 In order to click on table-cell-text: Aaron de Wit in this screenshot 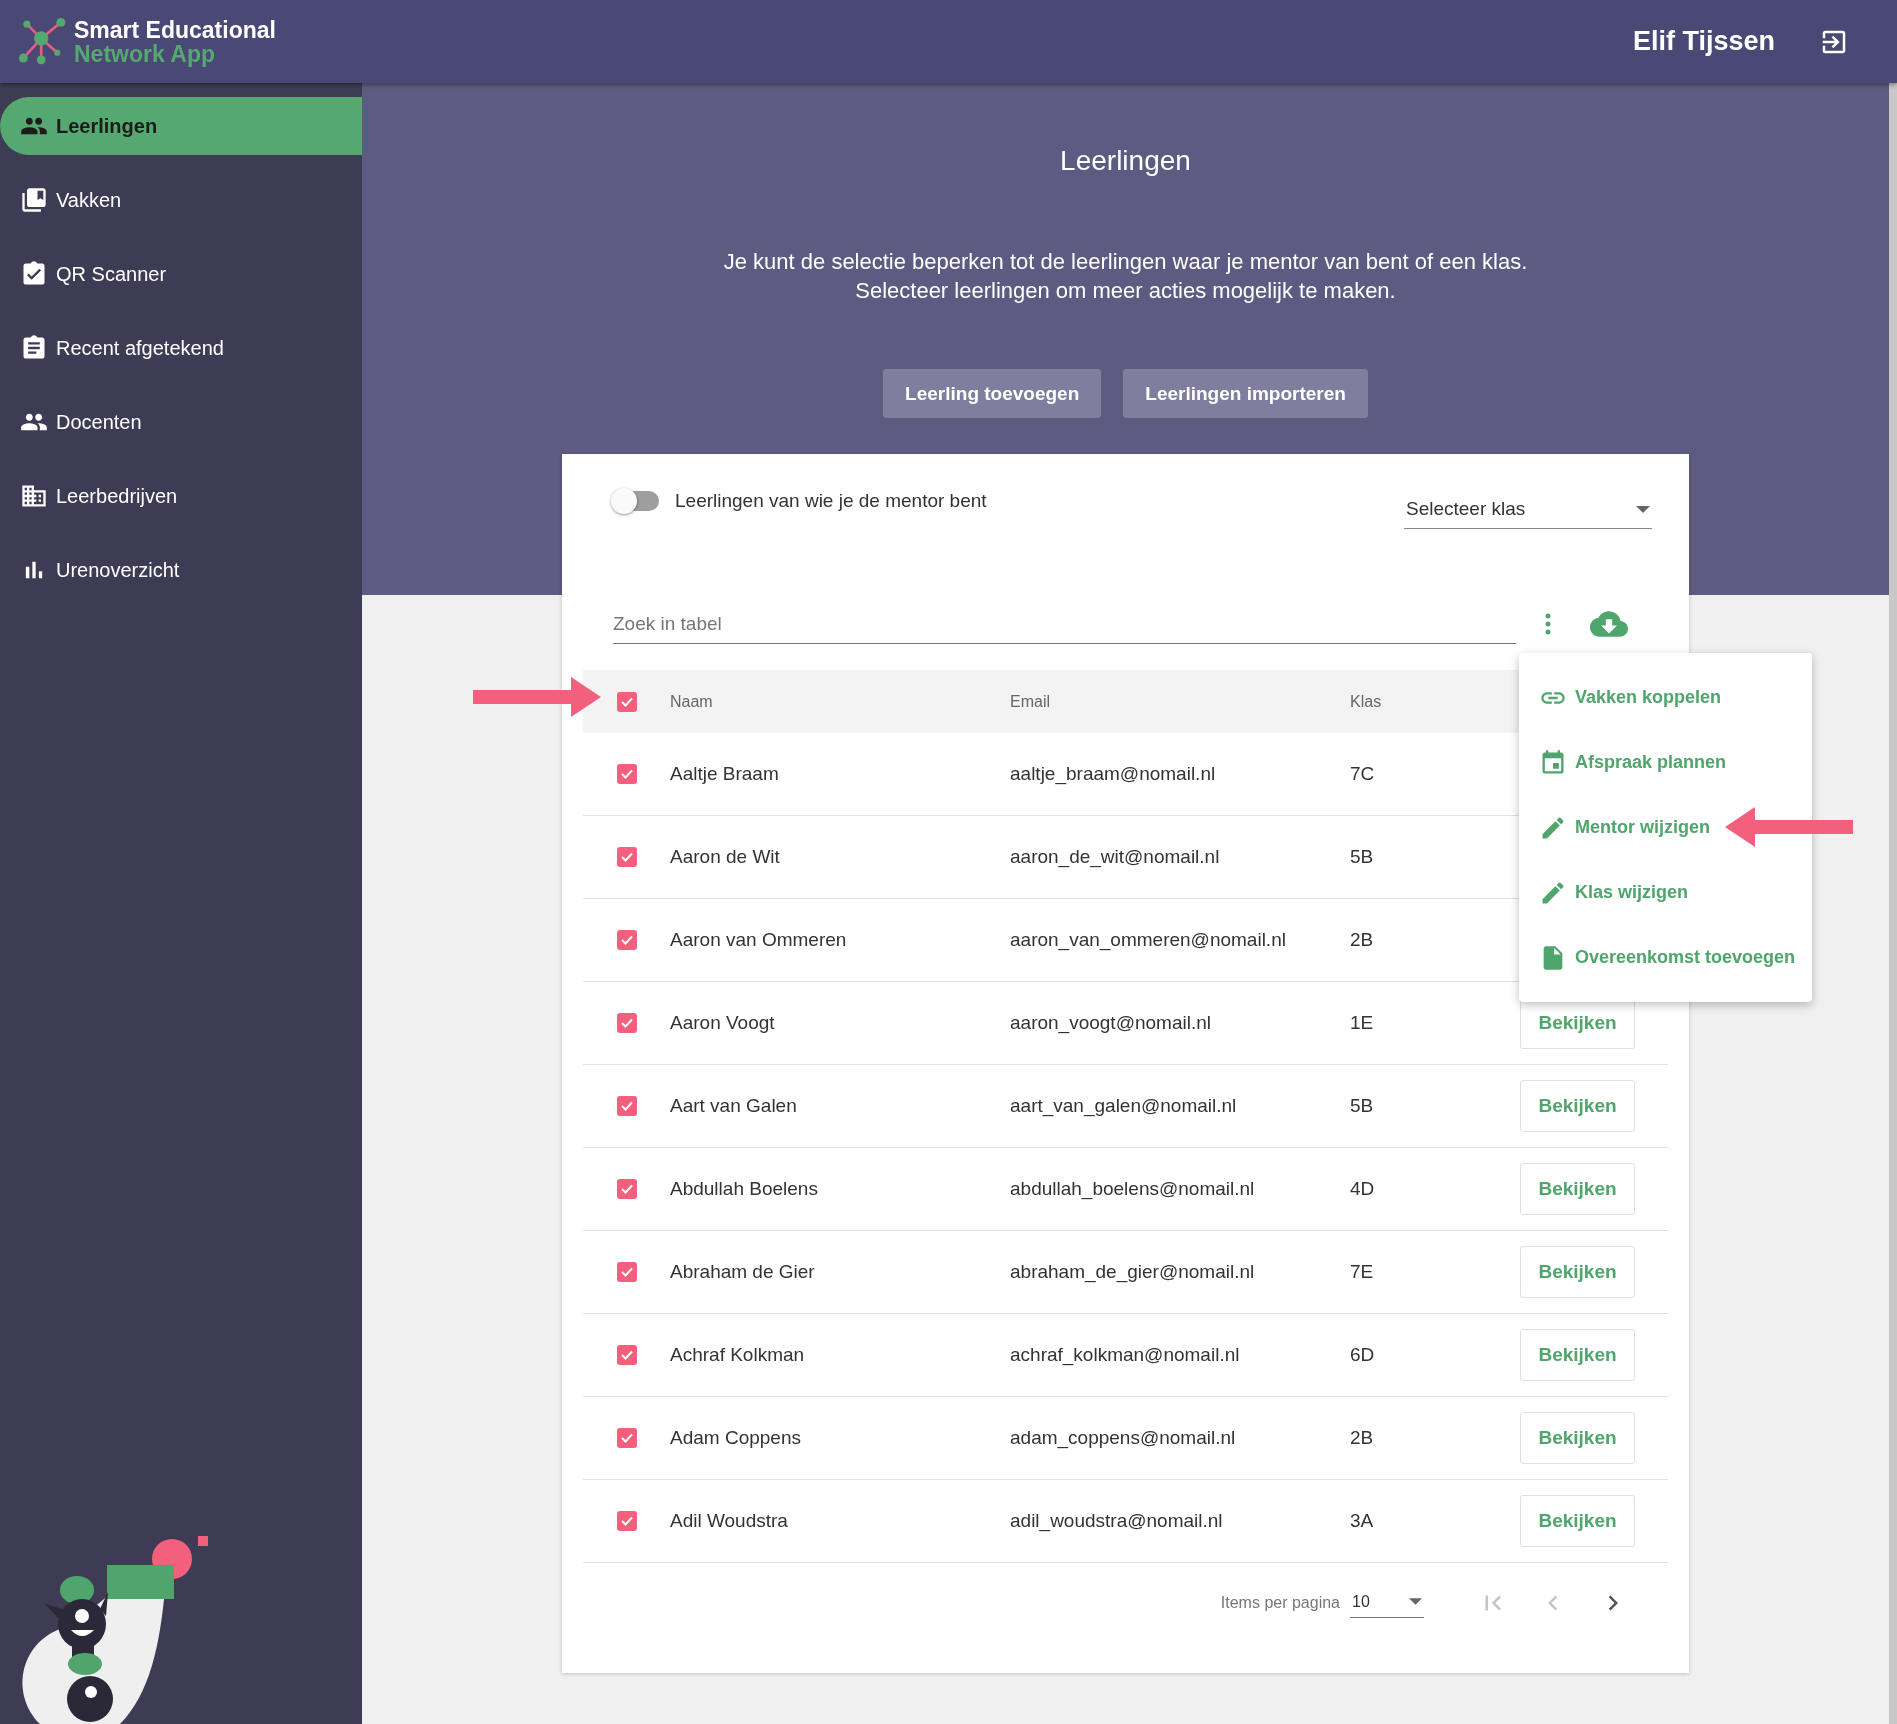, I will do `click(725, 857)`.